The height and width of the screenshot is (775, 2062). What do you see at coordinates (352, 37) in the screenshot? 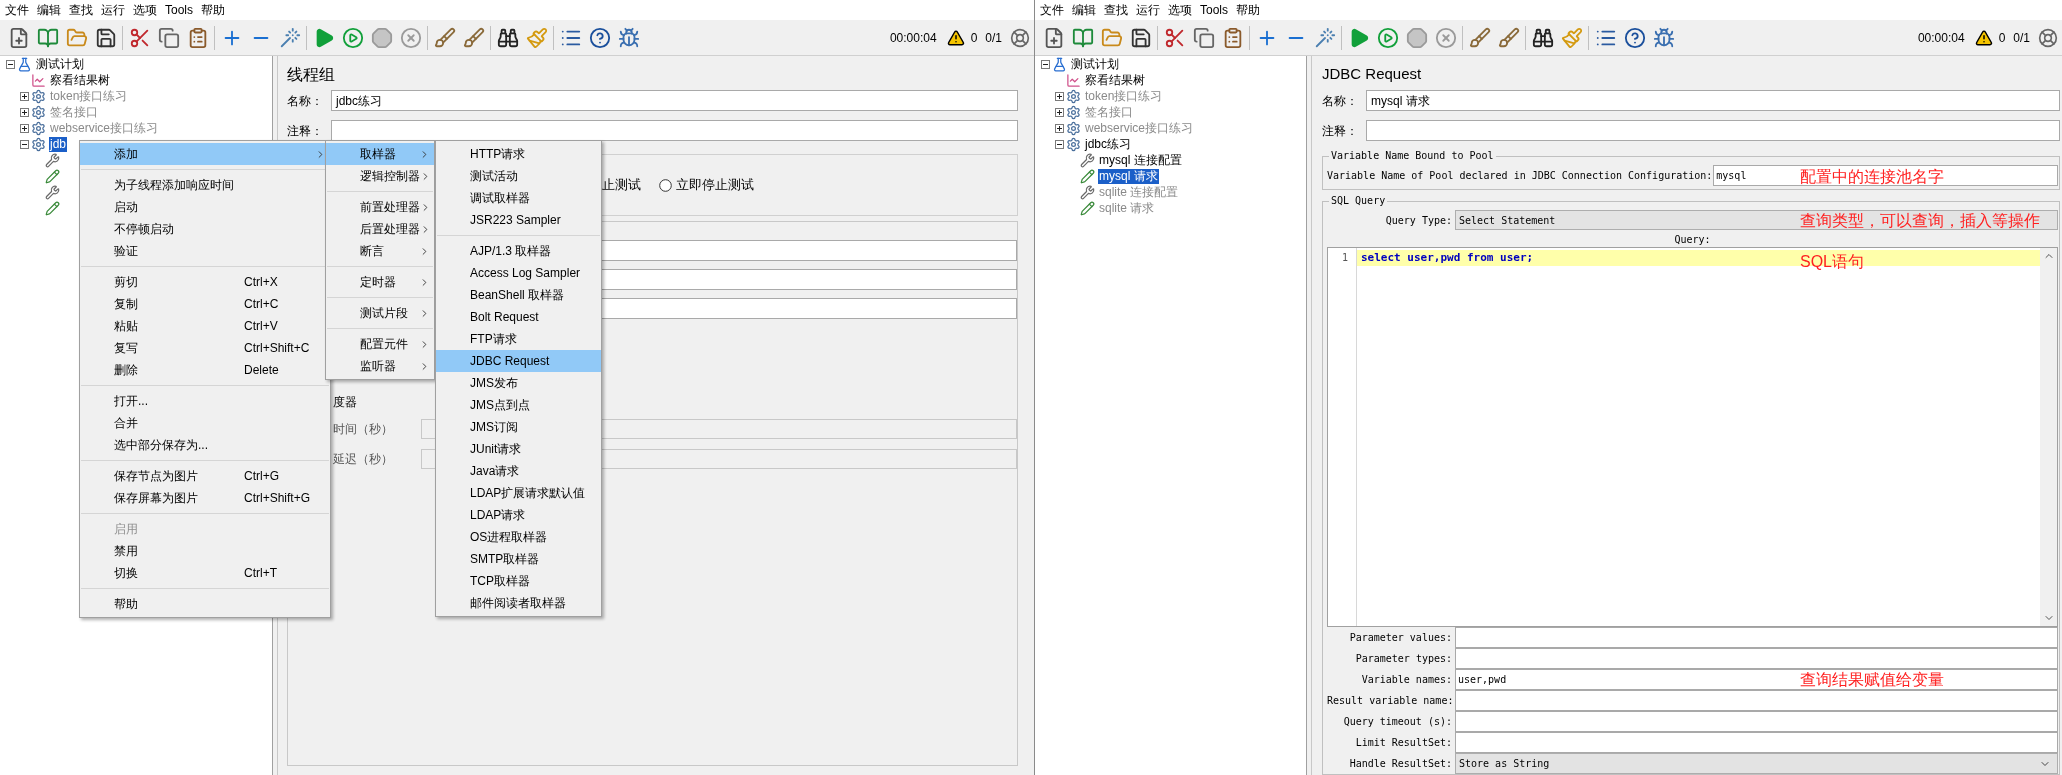
I see `play-circle-icon` at bounding box center [352, 37].